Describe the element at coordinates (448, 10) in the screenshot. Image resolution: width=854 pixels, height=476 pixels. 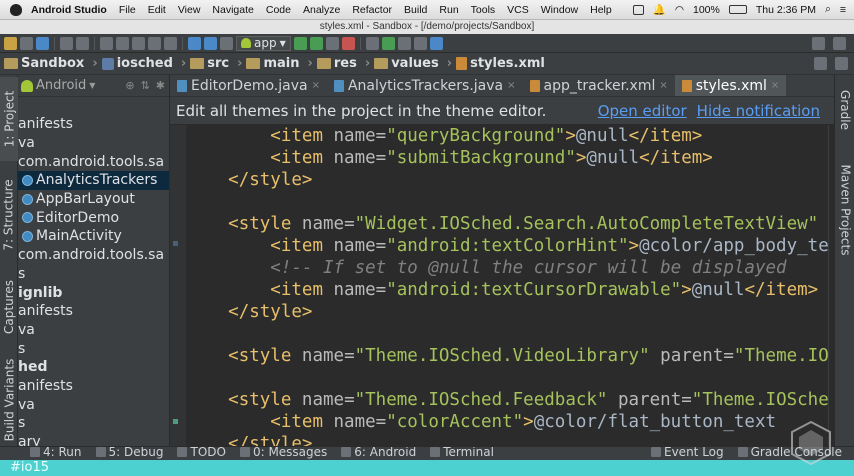
I see `menu-run: Run` at that location.